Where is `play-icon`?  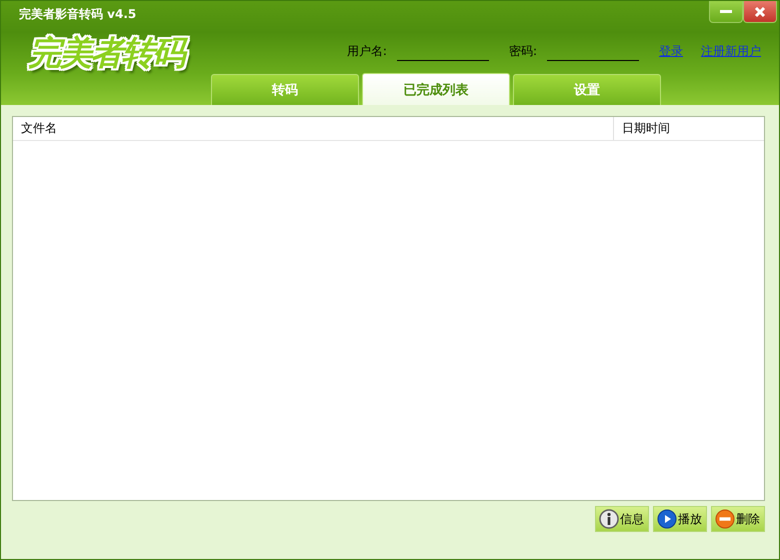 play-icon is located at coordinates (667, 519).